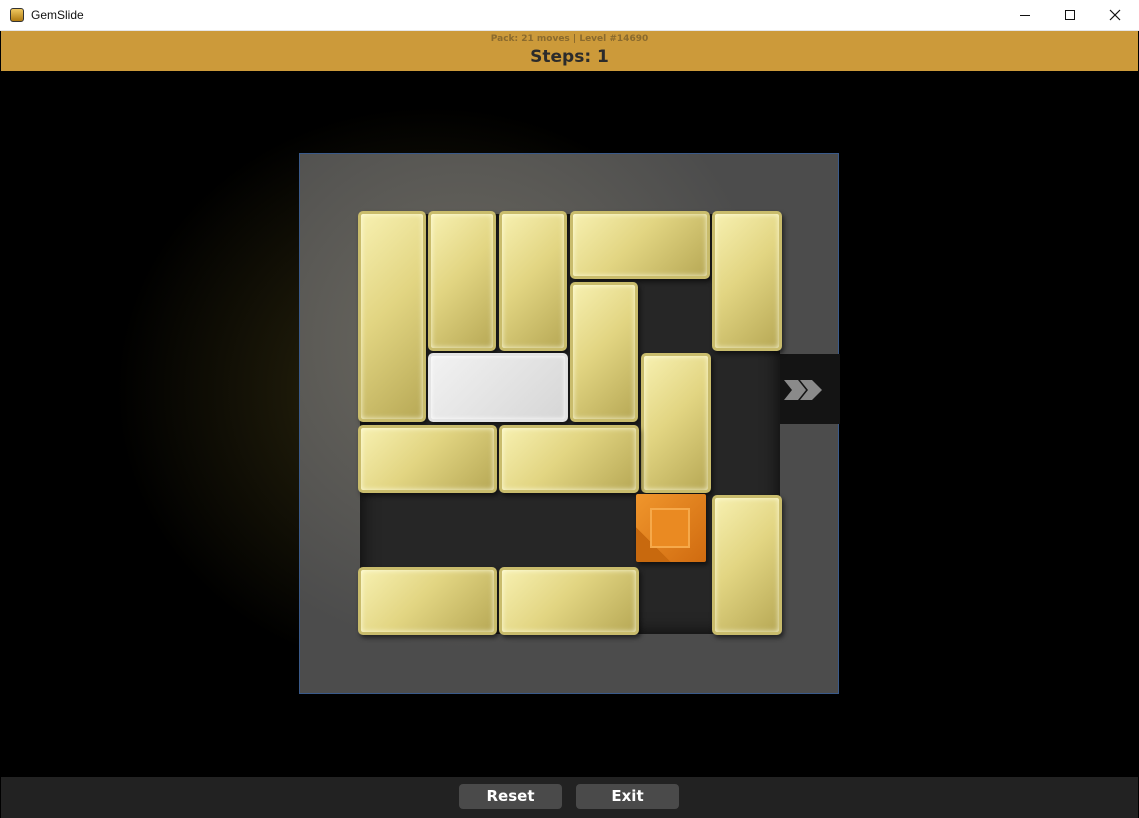  Describe the element at coordinates (569, 39) in the screenshot. I see `pack-info: Pack: 21 moves | Level #14690` at that location.